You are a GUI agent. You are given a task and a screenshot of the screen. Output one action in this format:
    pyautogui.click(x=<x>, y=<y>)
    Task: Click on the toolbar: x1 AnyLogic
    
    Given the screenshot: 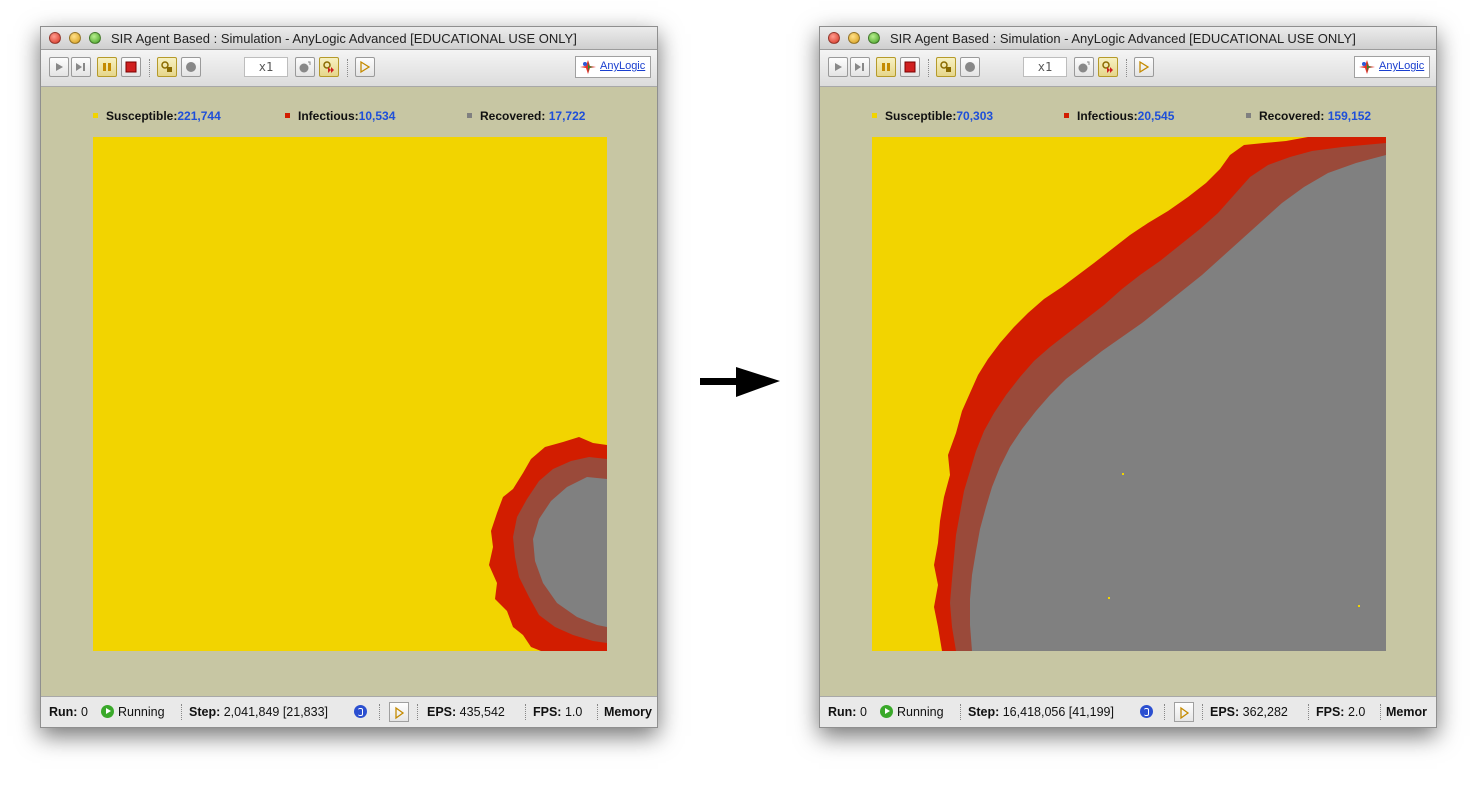 What is the action you would take?
    pyautogui.click(x=349, y=68)
    